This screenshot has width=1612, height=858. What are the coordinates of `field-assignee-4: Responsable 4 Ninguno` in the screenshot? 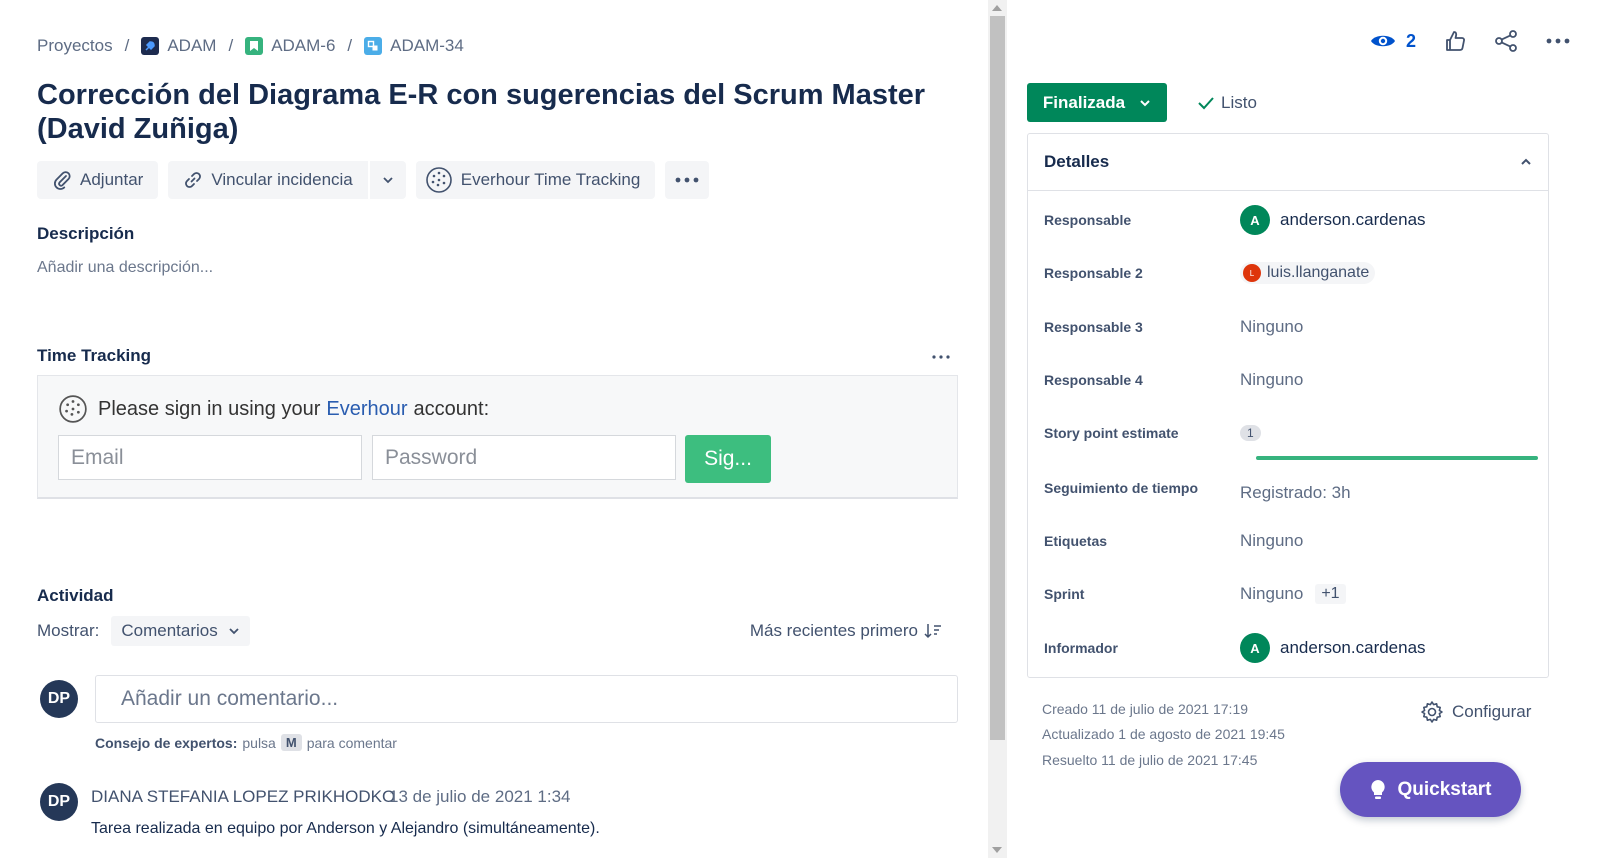 It's located at (1289, 380).